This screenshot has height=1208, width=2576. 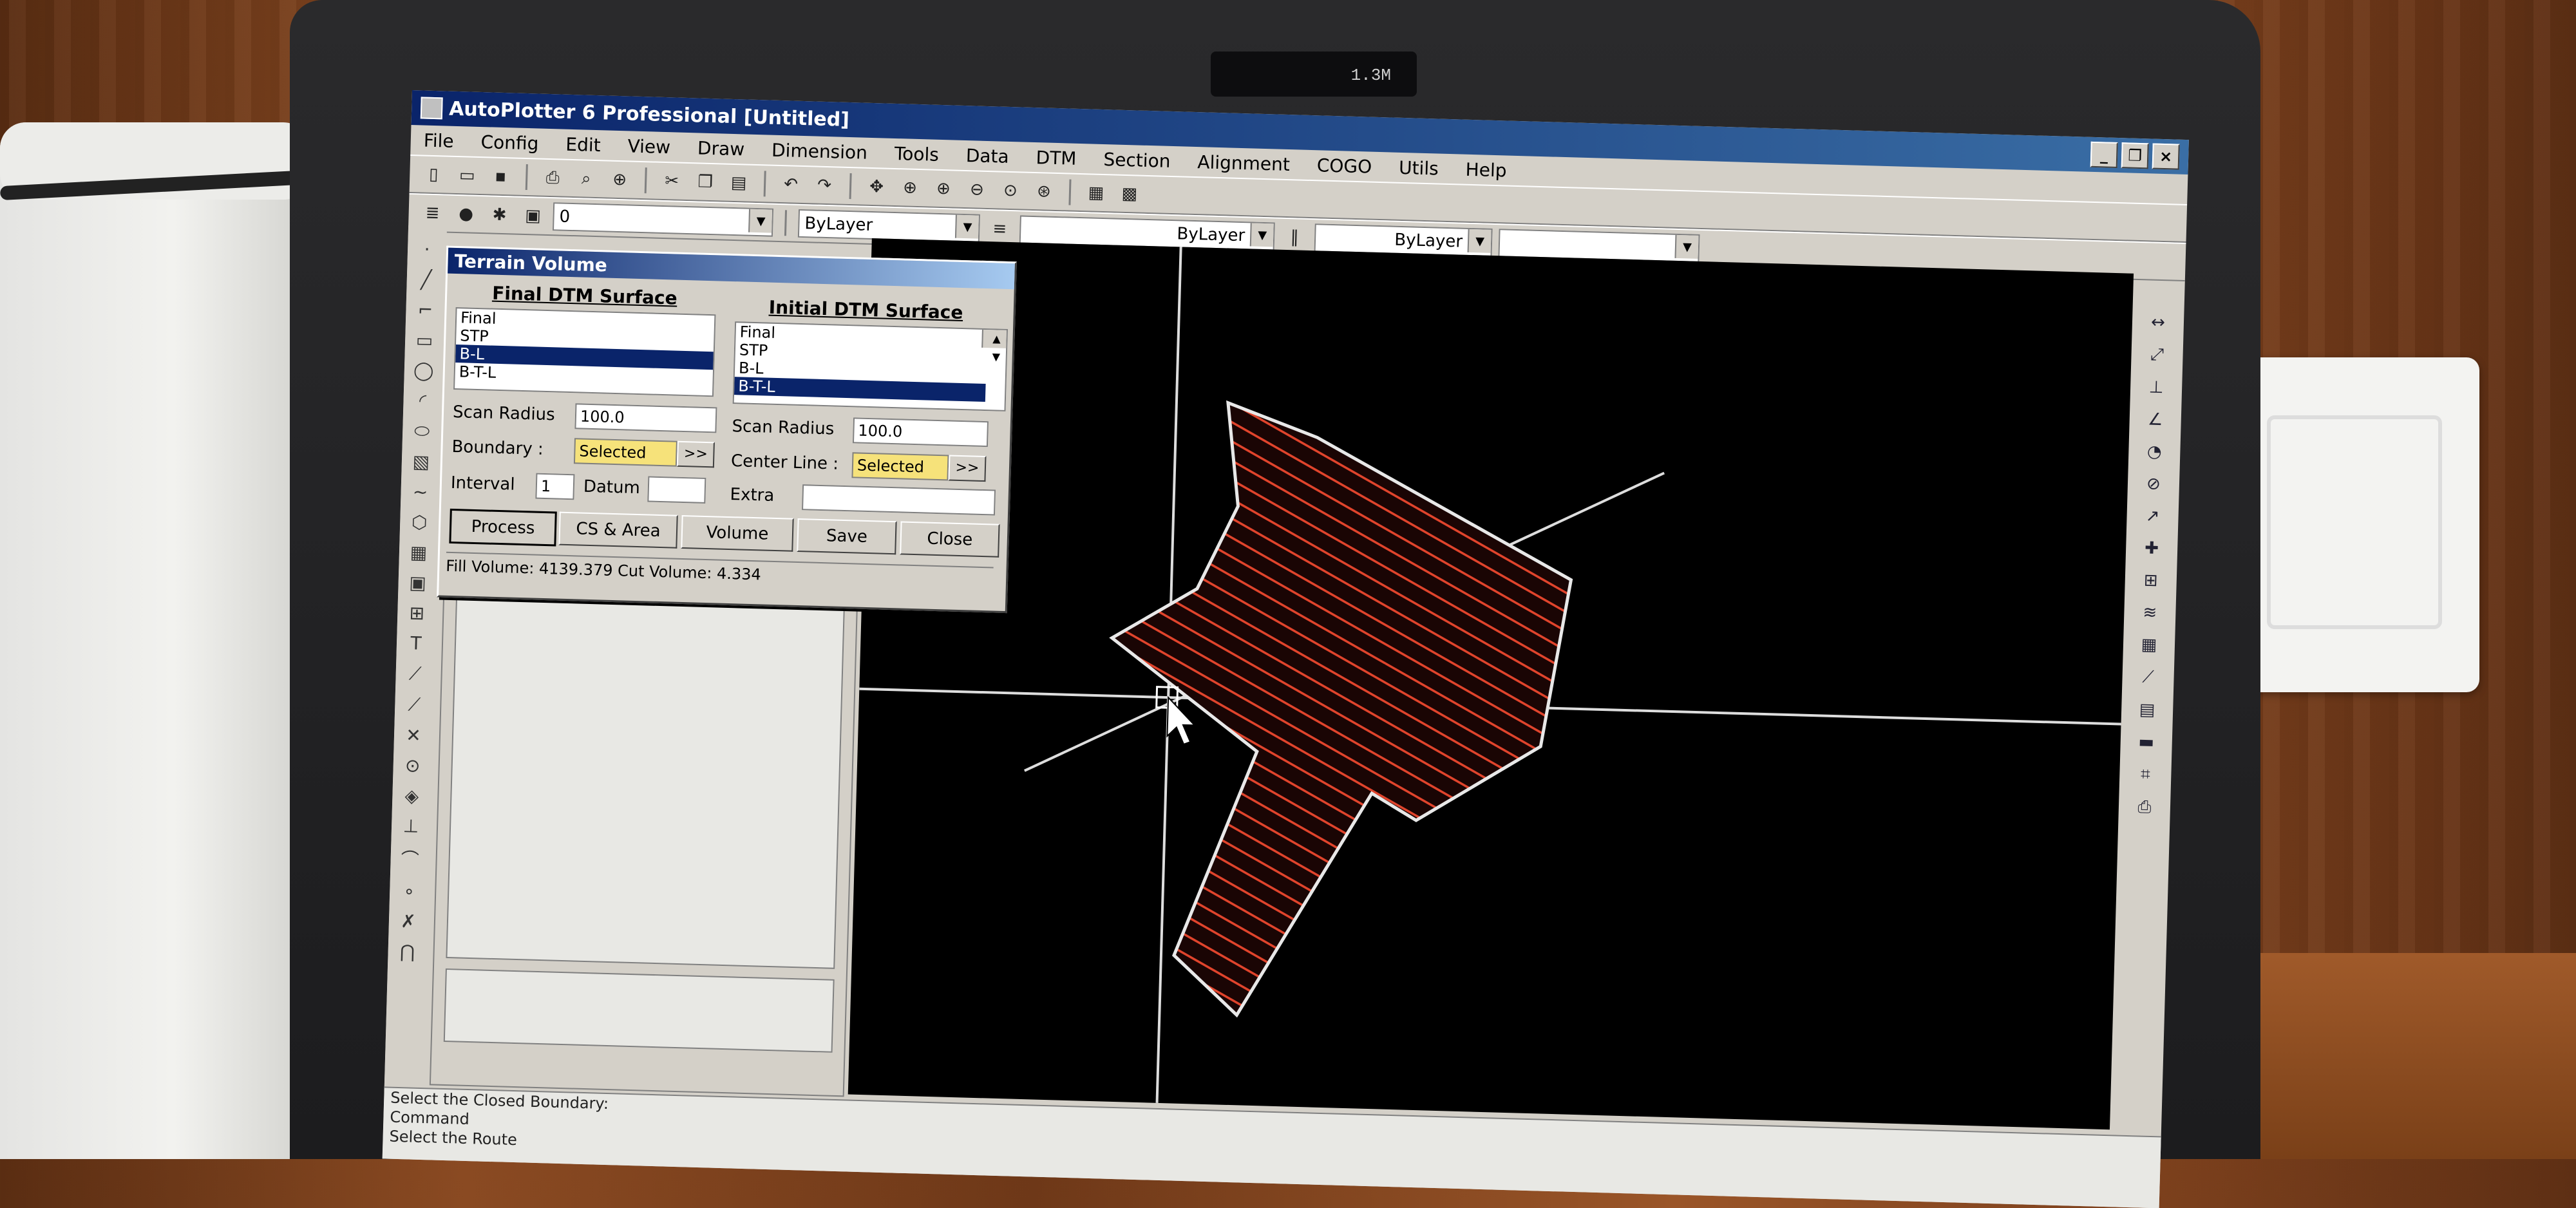 What do you see at coordinates (2145, 774) in the screenshot?
I see `chart-icon: ⌗` at bounding box center [2145, 774].